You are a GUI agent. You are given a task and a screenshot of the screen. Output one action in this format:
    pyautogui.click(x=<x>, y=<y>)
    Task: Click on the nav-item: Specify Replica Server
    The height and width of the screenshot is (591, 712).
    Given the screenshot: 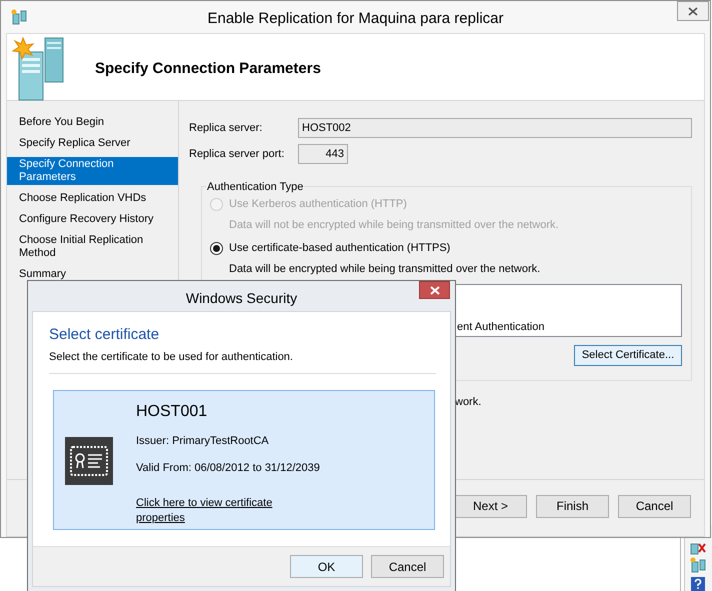 What is the action you would take?
    pyautogui.click(x=92, y=143)
    